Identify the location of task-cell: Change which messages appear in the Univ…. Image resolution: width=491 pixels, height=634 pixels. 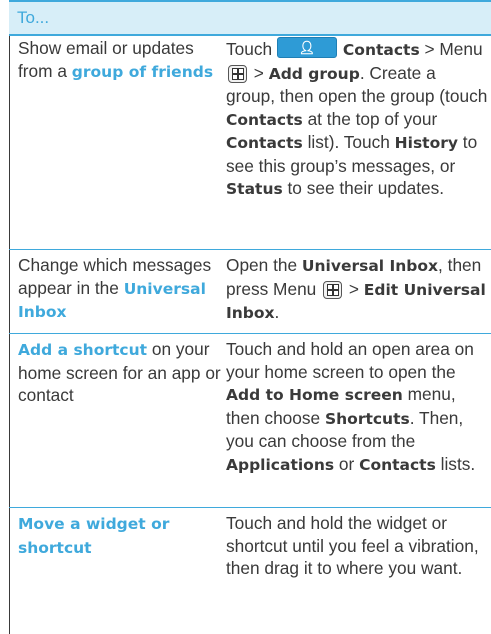
(115, 288).